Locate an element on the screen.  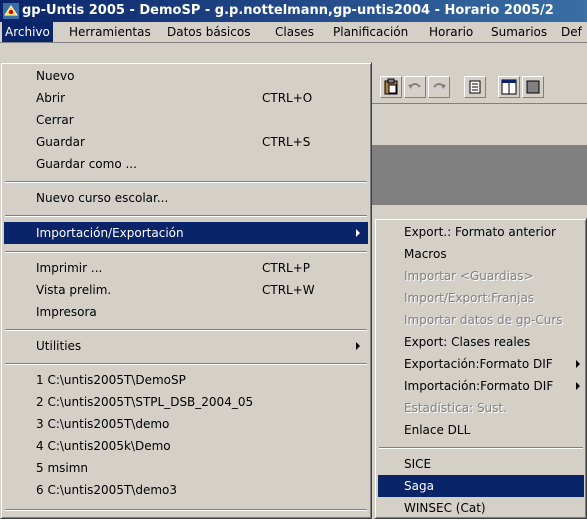
menu-item-impresora: Impresora is located at coordinates (186, 312).